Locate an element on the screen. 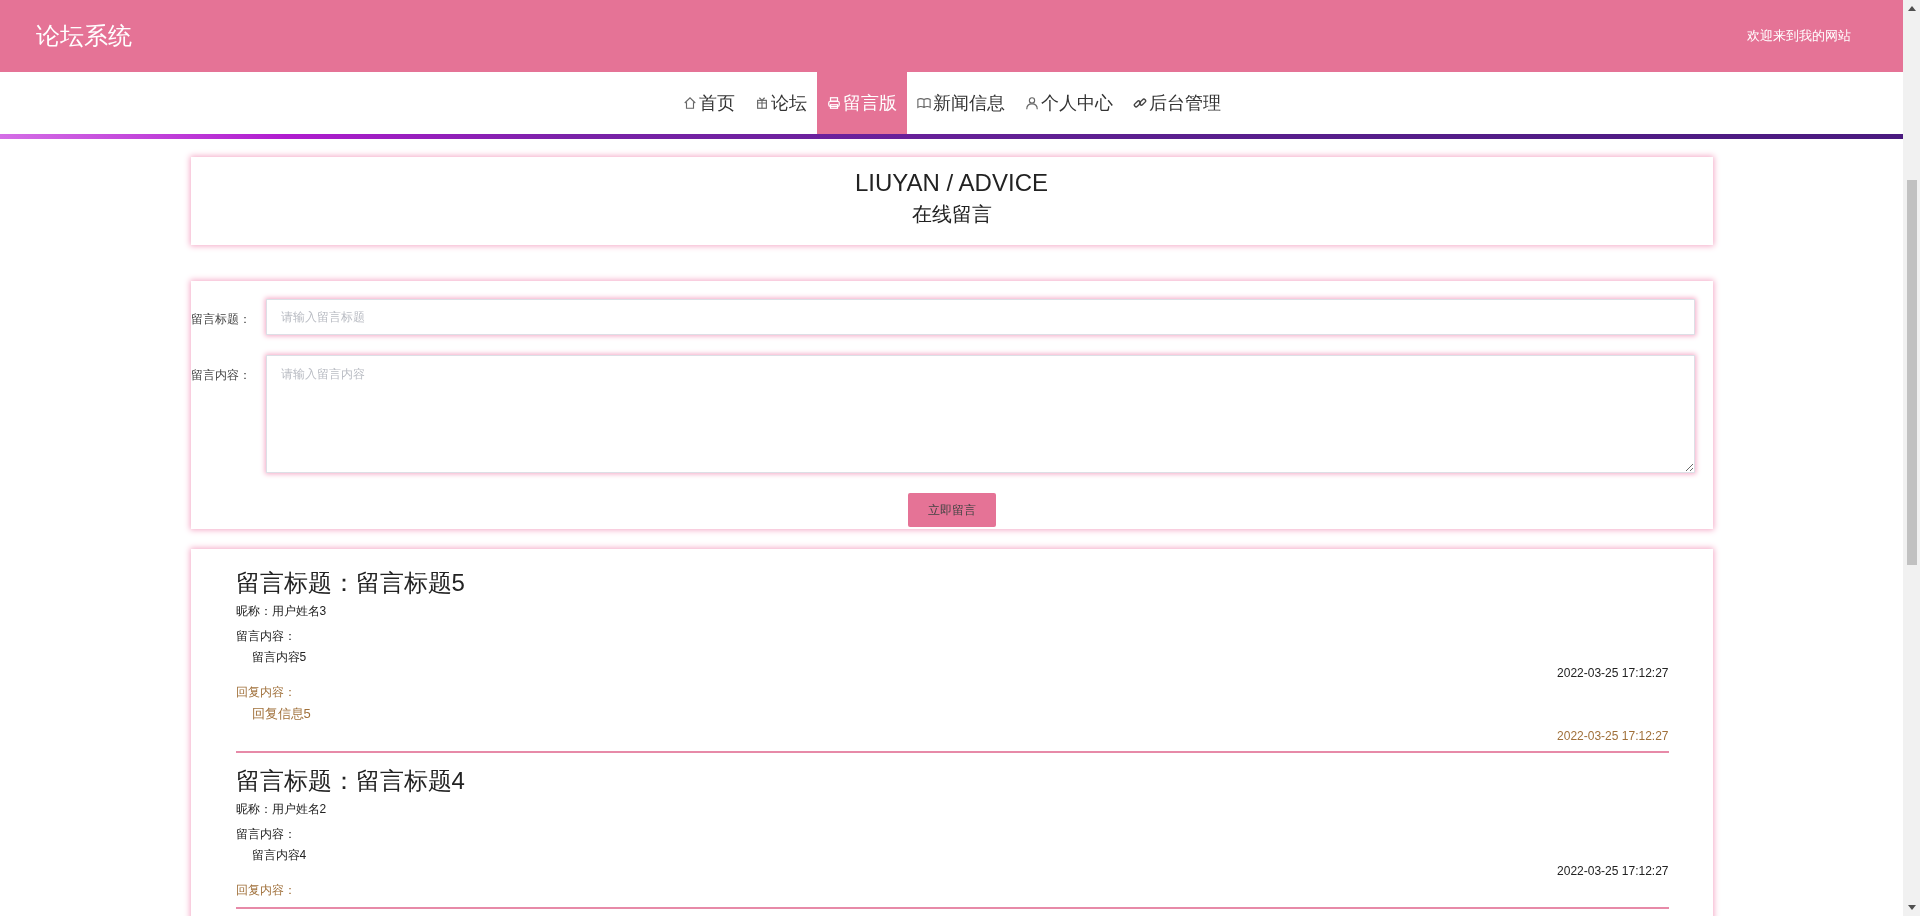 The height and width of the screenshot is (916, 1920). banner-title: LIUYAN / ADVICE is located at coordinates (951, 183).